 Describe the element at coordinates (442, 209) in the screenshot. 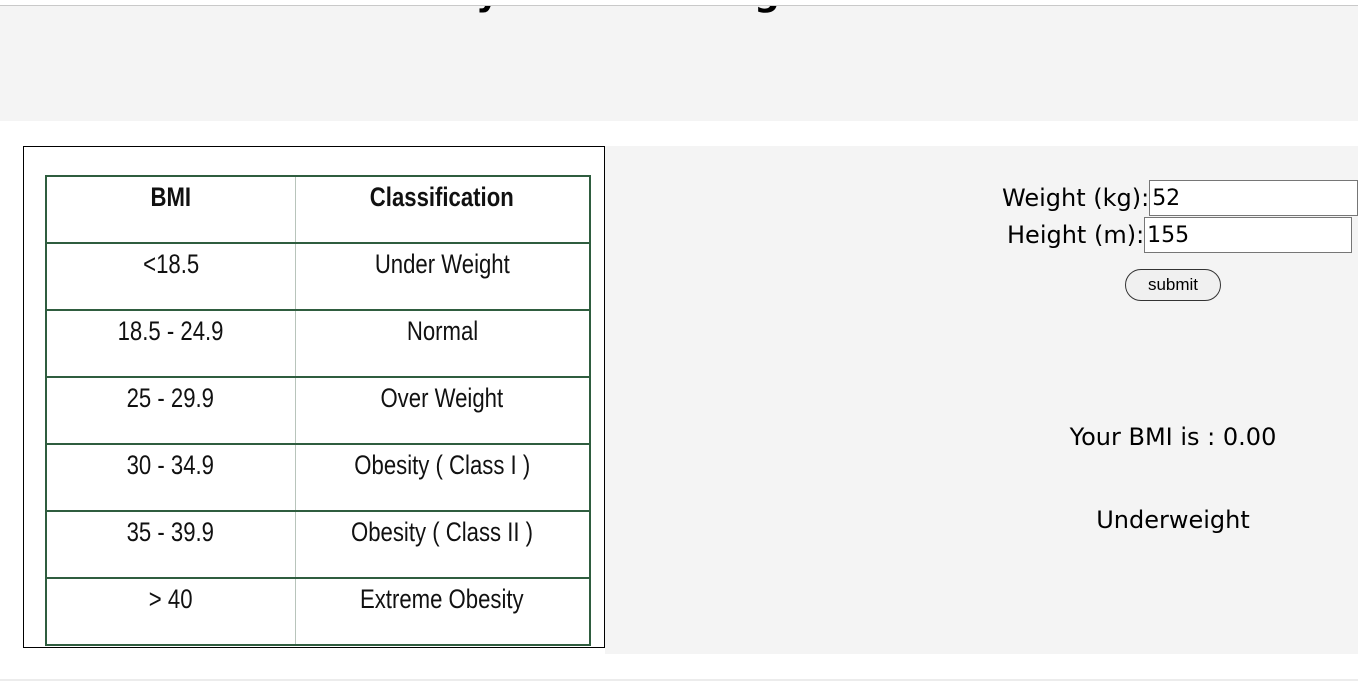

I see `table-header-classification: Classification` at that location.